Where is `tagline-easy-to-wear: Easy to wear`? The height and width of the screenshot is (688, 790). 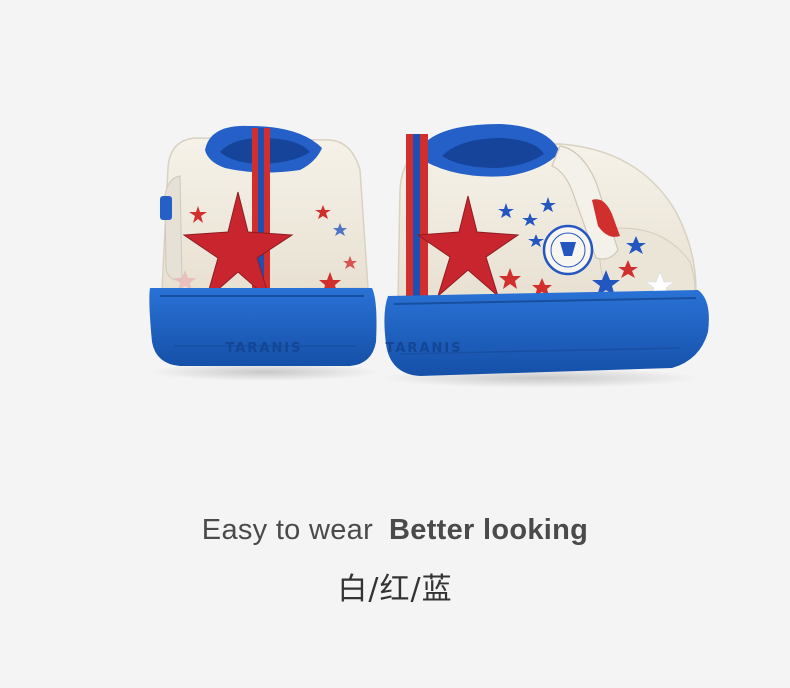 tagline-easy-to-wear: Easy to wear is located at coordinates (287, 530).